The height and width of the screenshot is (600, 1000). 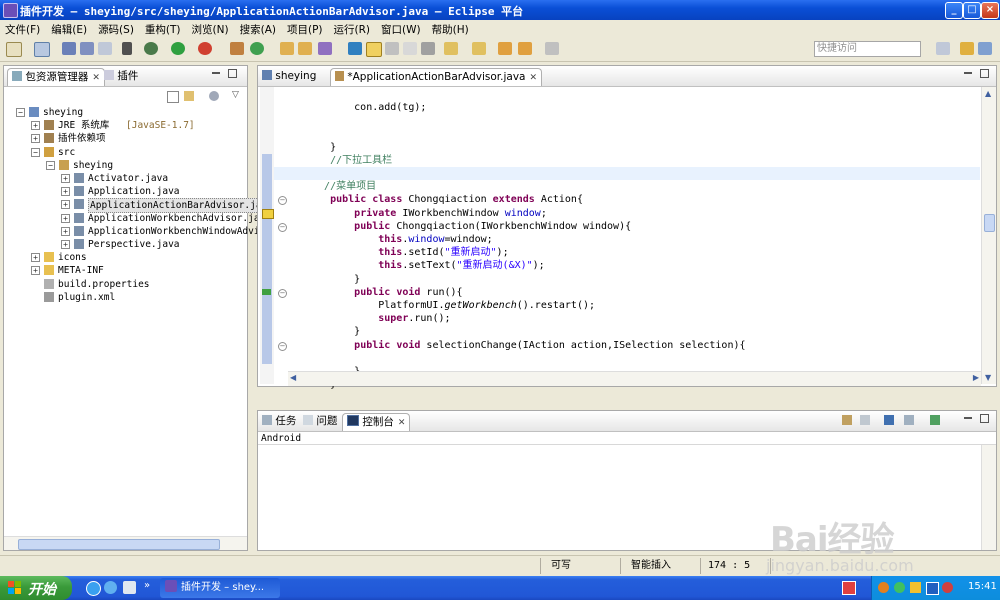 I want to click on new-icon, so click(x=14, y=49).